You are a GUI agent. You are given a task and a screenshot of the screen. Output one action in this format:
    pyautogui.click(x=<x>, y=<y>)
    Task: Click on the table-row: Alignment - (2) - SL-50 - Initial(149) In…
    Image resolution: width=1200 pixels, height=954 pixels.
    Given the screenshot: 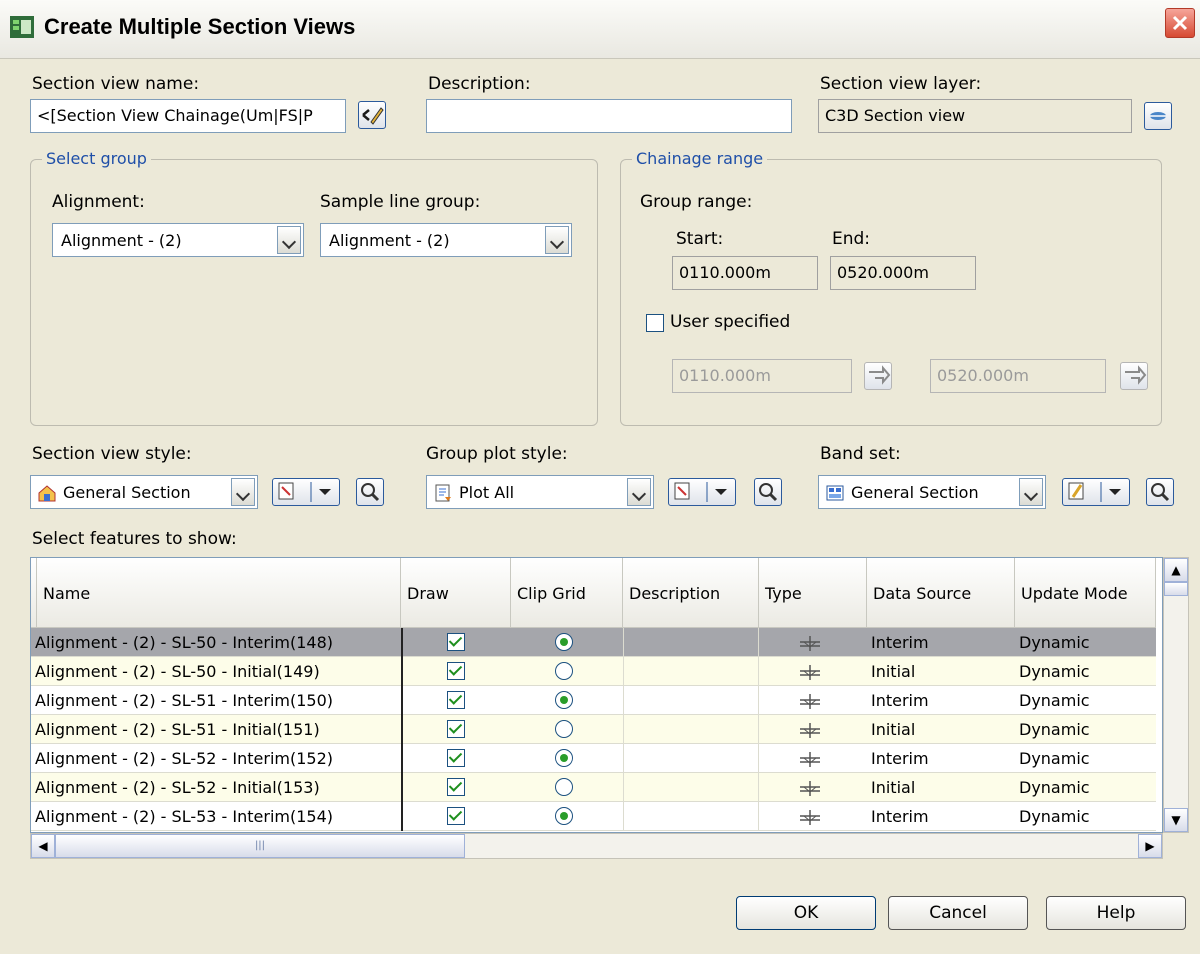 What is the action you would take?
    pyautogui.click(x=593, y=671)
    